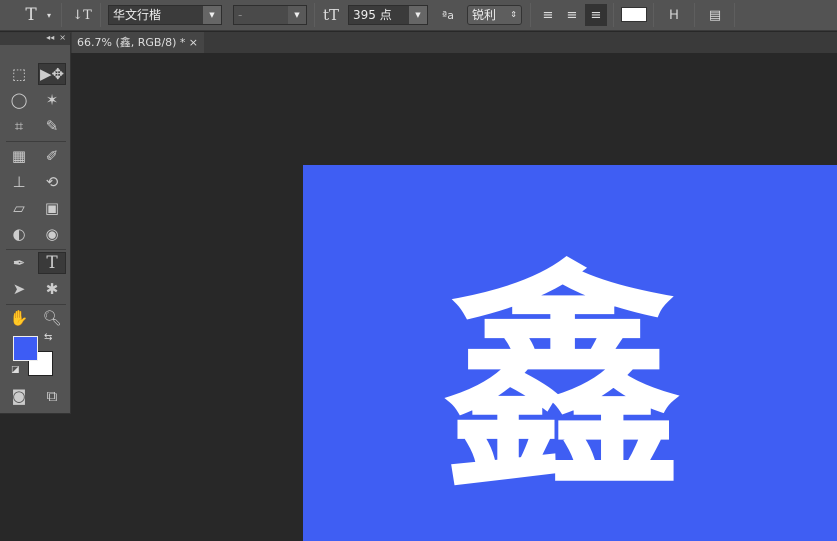  I want to click on magic-wand-icon: ✶, so click(52, 100).